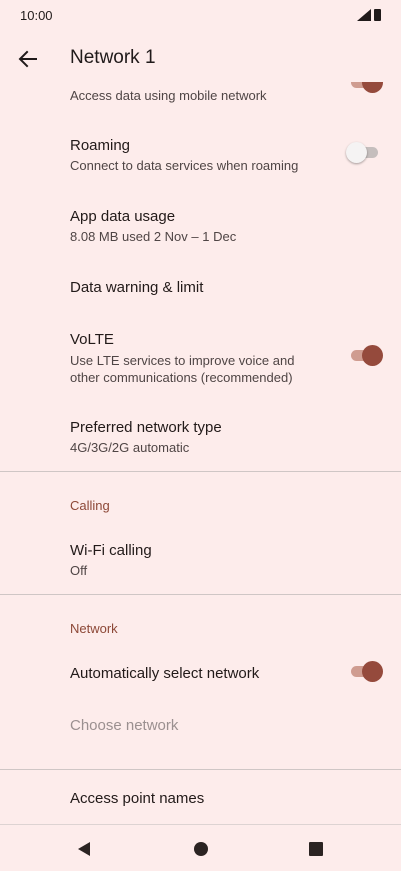 The width and height of the screenshot is (401, 871). I want to click on section-header-calling: Calling, so click(90, 505).